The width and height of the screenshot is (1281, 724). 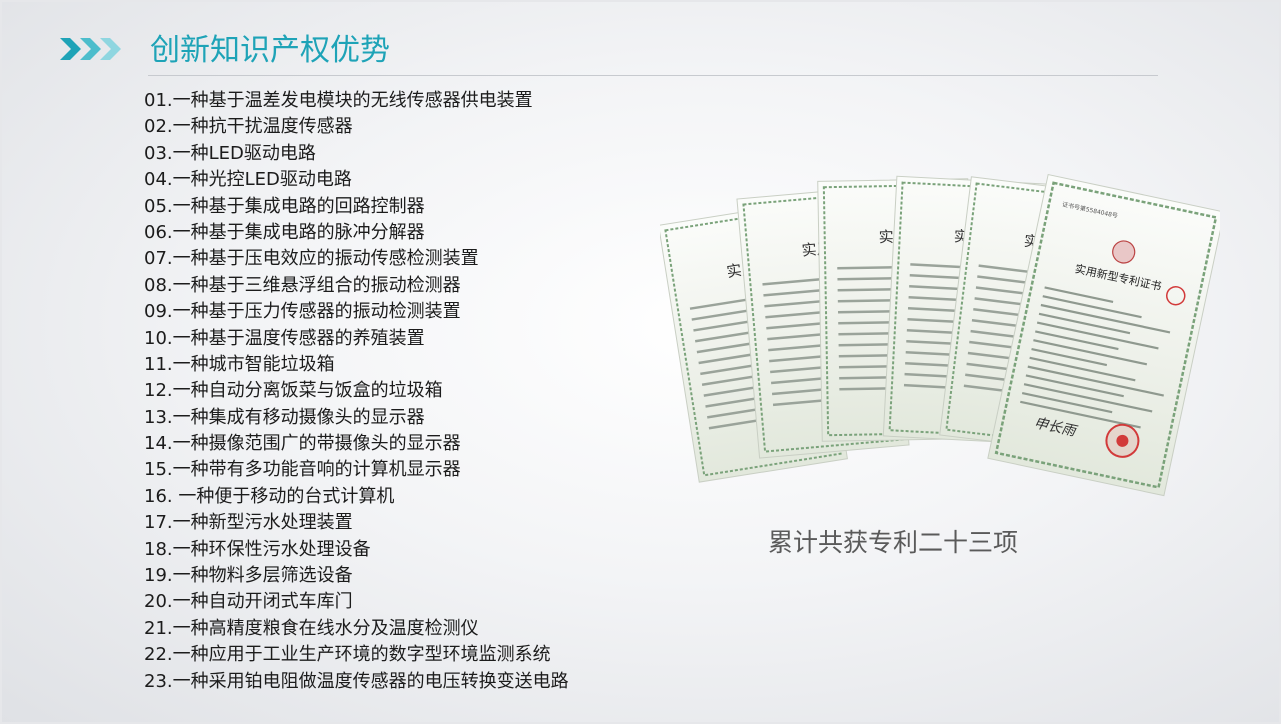 What do you see at coordinates (302, 285) in the screenshot?
I see `patent-item: 08.一种基于三维悬浮组合的振动检测器` at bounding box center [302, 285].